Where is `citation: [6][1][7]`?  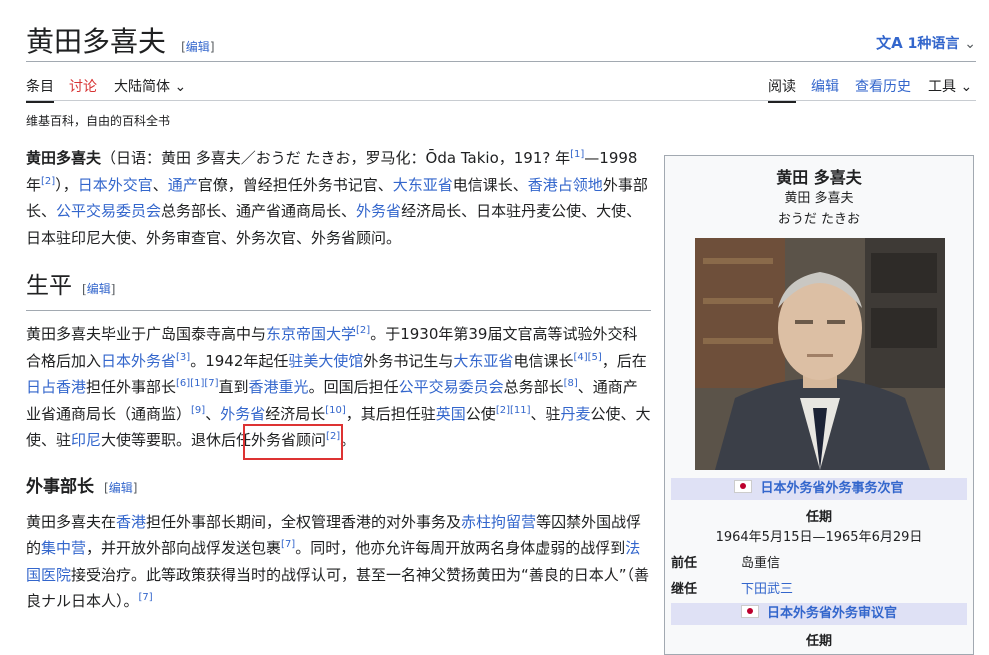
citation: [6][1][7] is located at coordinates (197, 383).